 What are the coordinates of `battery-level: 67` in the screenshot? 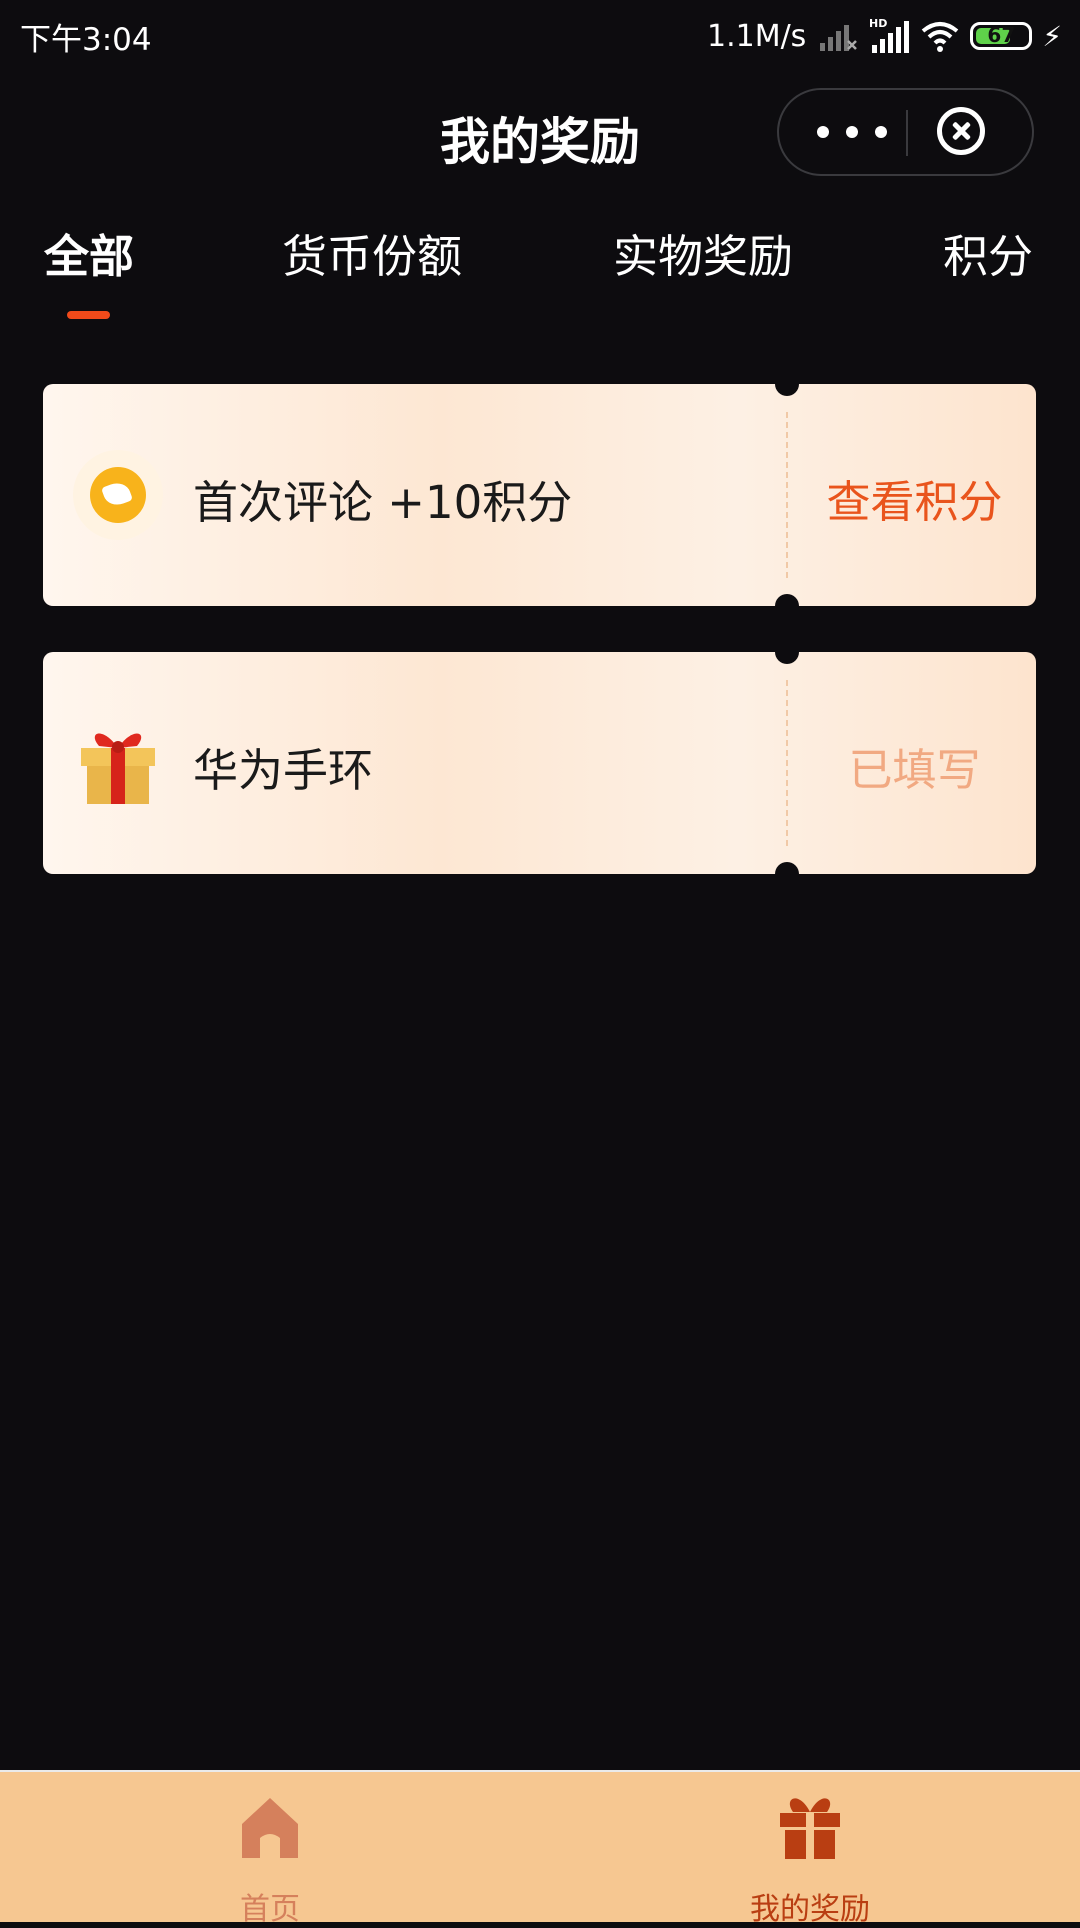 It's located at (1001, 35).